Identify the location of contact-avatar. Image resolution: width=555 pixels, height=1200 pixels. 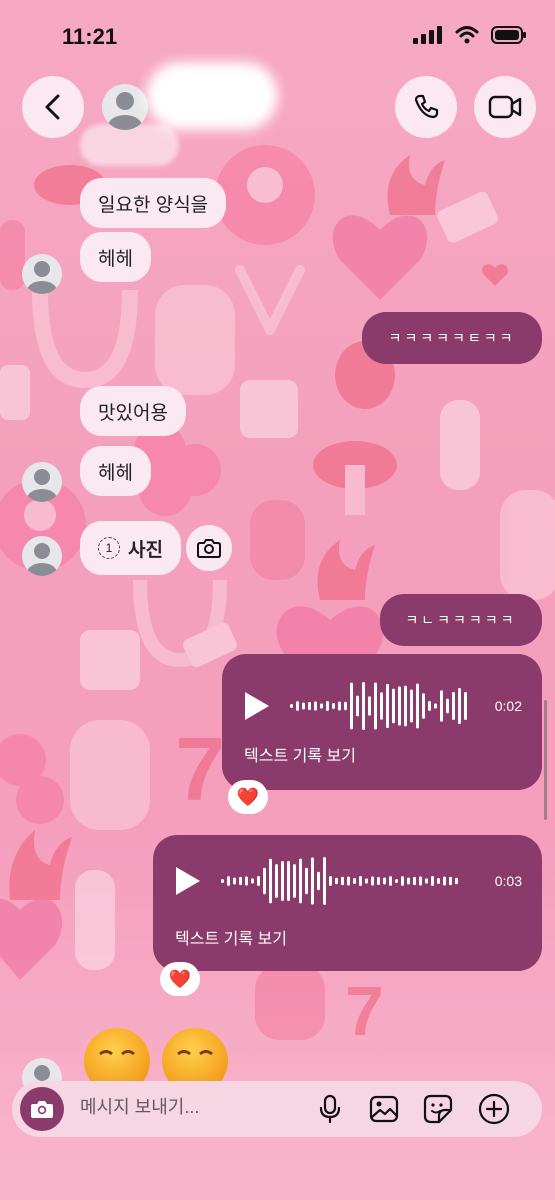
(125, 107).